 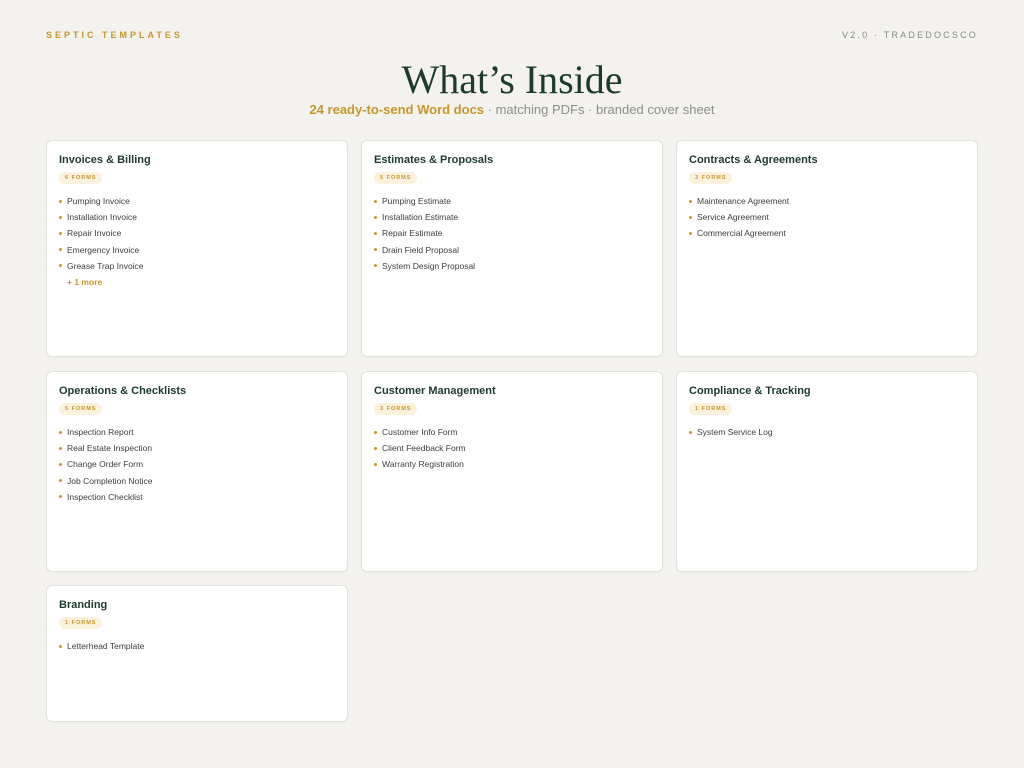 What do you see at coordinates (429, 265) in the screenshot?
I see `form-name: System Design Proposal` at bounding box center [429, 265].